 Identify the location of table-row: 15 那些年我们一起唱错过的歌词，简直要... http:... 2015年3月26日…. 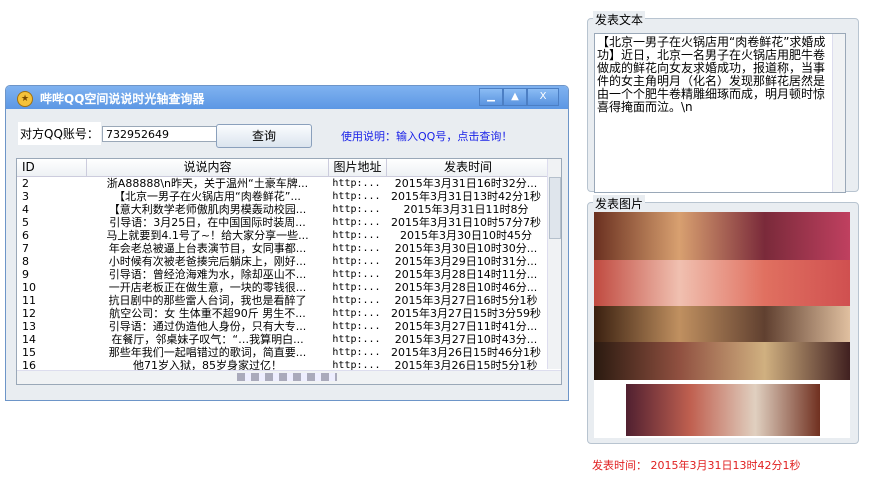
(289, 352).